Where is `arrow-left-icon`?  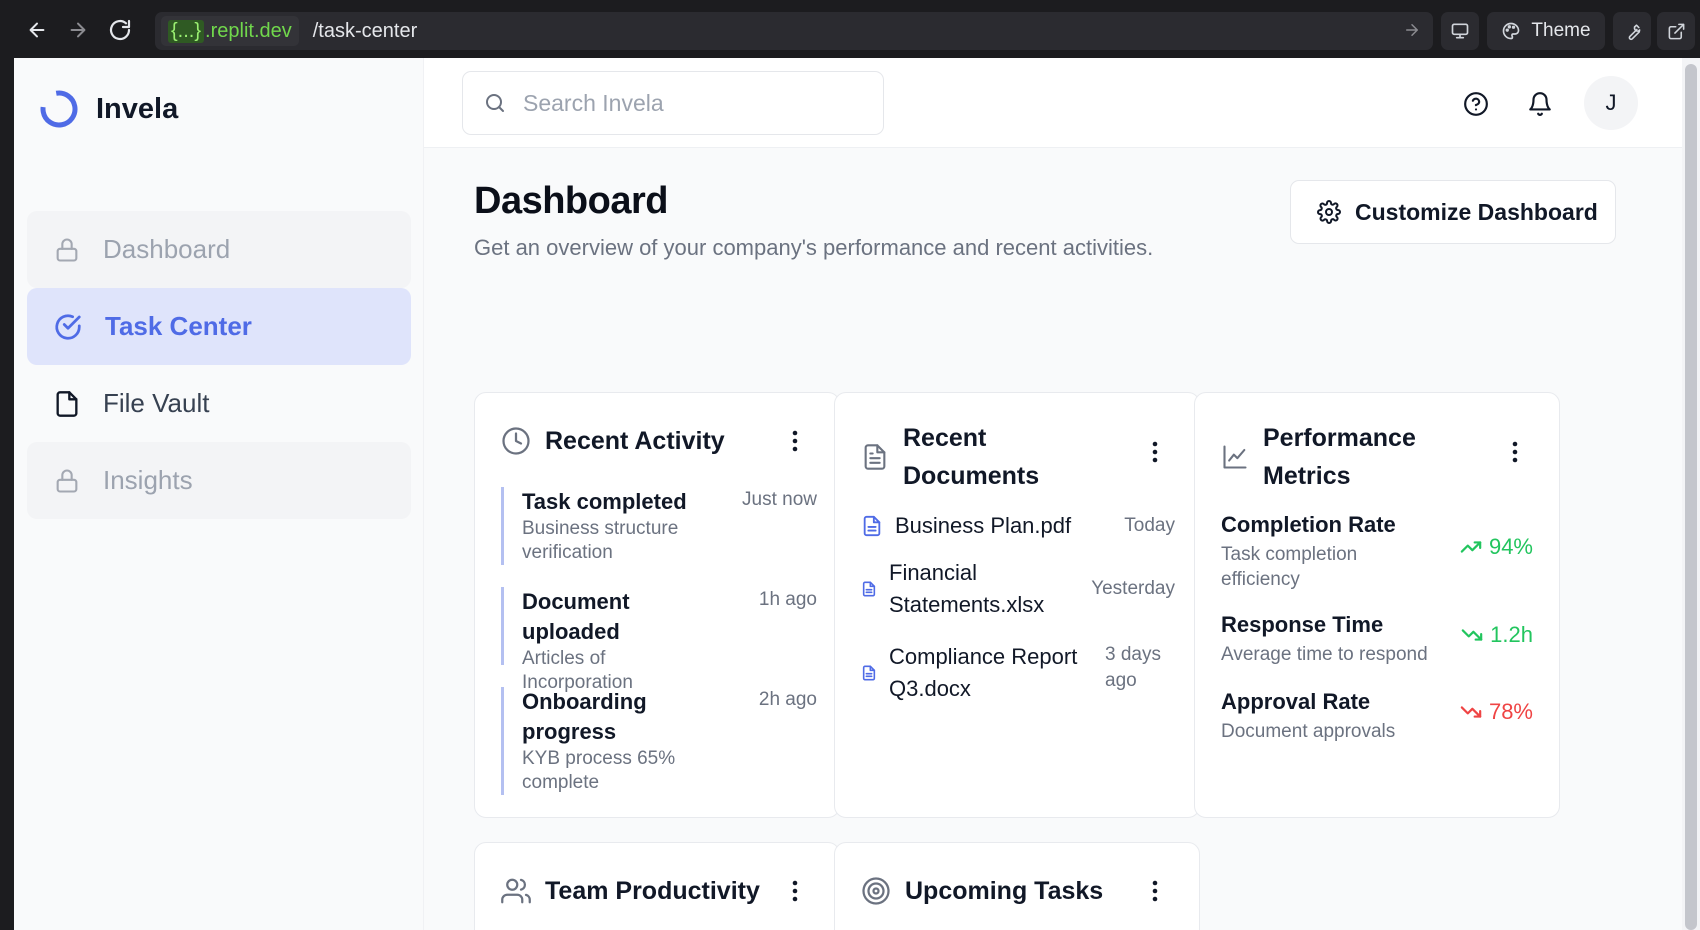
arrow-left-icon is located at coordinates (37, 30).